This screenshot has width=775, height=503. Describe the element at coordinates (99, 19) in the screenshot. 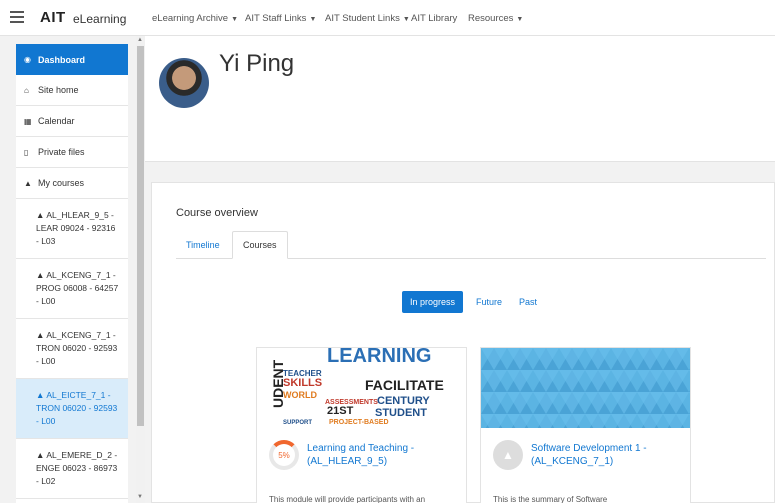

I see `site-name: eLearning` at that location.